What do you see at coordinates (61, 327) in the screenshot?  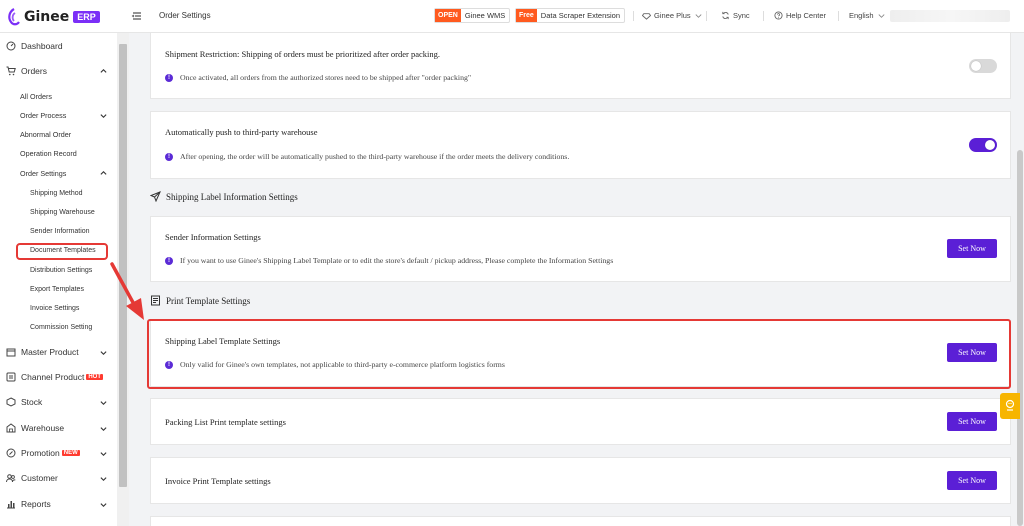 I see `sidebar-item-commission-setting: Commission Setting` at bounding box center [61, 327].